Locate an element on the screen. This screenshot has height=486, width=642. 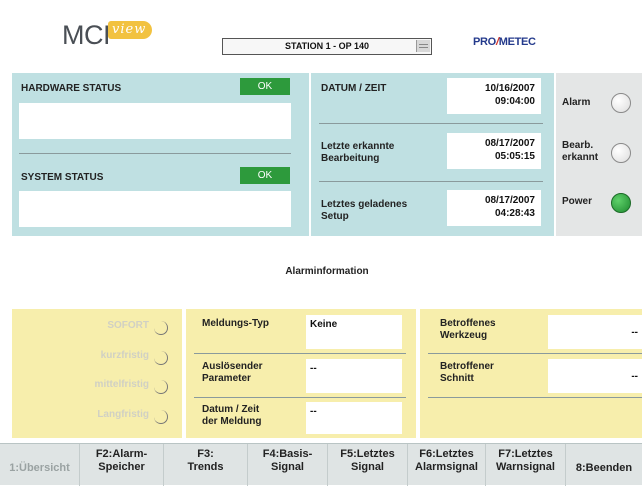
prometec-logo: PRO/METEC is located at coordinates (504, 42).